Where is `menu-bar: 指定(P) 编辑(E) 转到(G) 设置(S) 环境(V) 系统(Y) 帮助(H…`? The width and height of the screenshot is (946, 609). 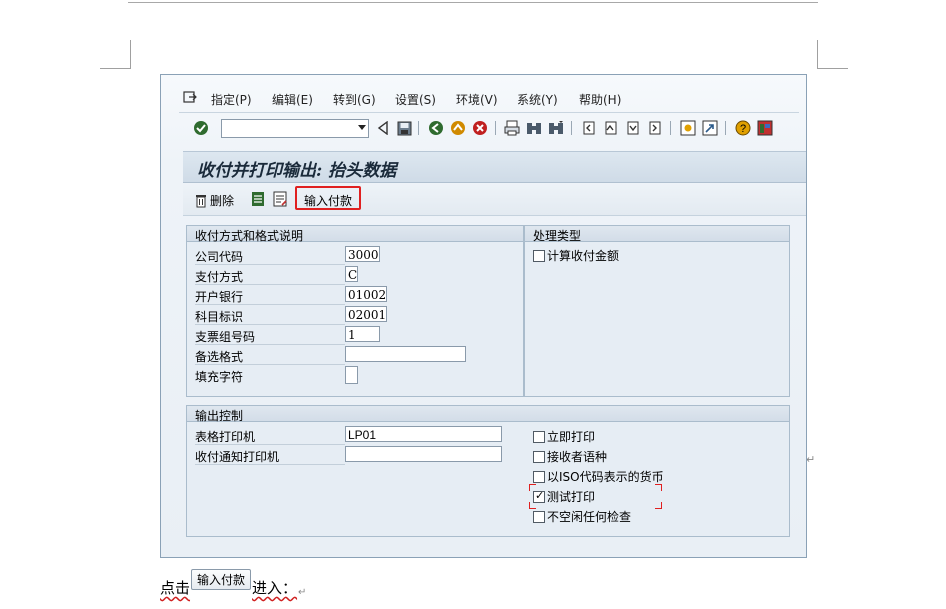 menu-bar: 指定(P) 编辑(E) 转到(G) 设置(S) 环境(V) 系统(Y) 帮助(H… is located at coordinates (483, 99).